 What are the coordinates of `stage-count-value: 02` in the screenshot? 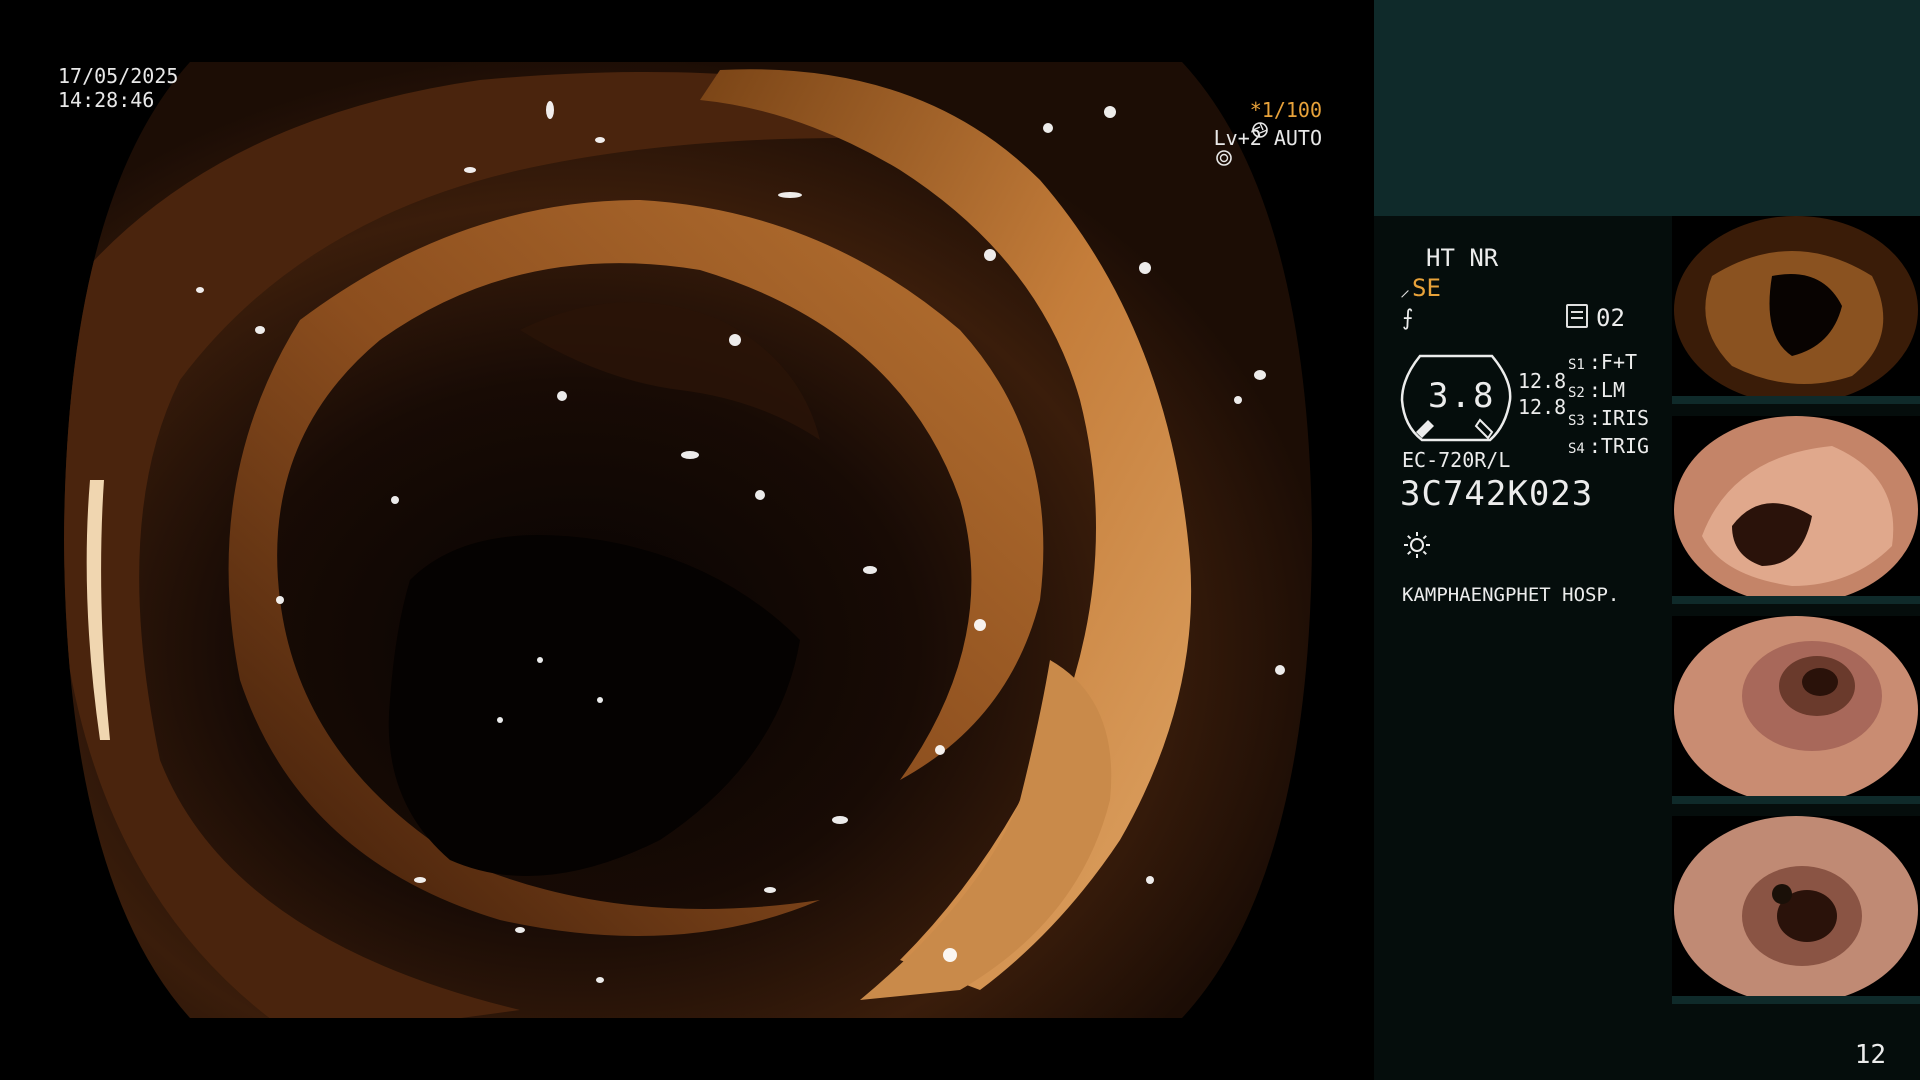 It's located at (1610, 318).